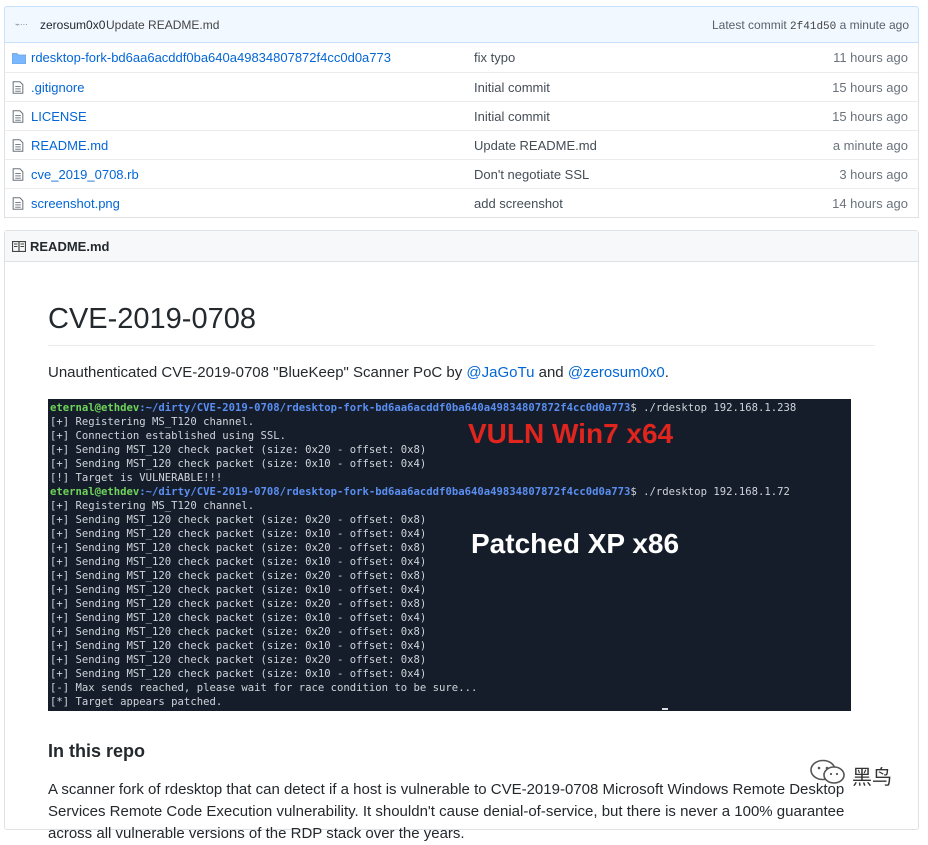 Image resolution: width=928 pixels, height=845 pixels. What do you see at coordinates (23, 25) in the screenshot?
I see `avatar: ⌁⋯` at bounding box center [23, 25].